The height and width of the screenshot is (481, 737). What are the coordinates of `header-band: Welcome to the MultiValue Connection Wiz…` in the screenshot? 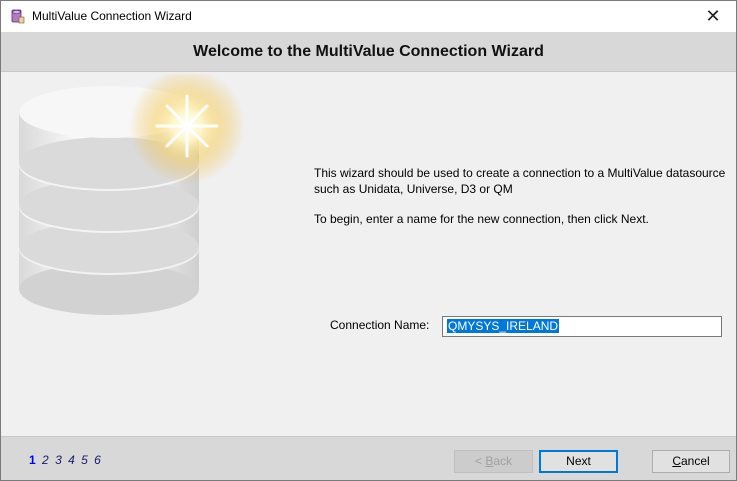 It's located at (368, 52).